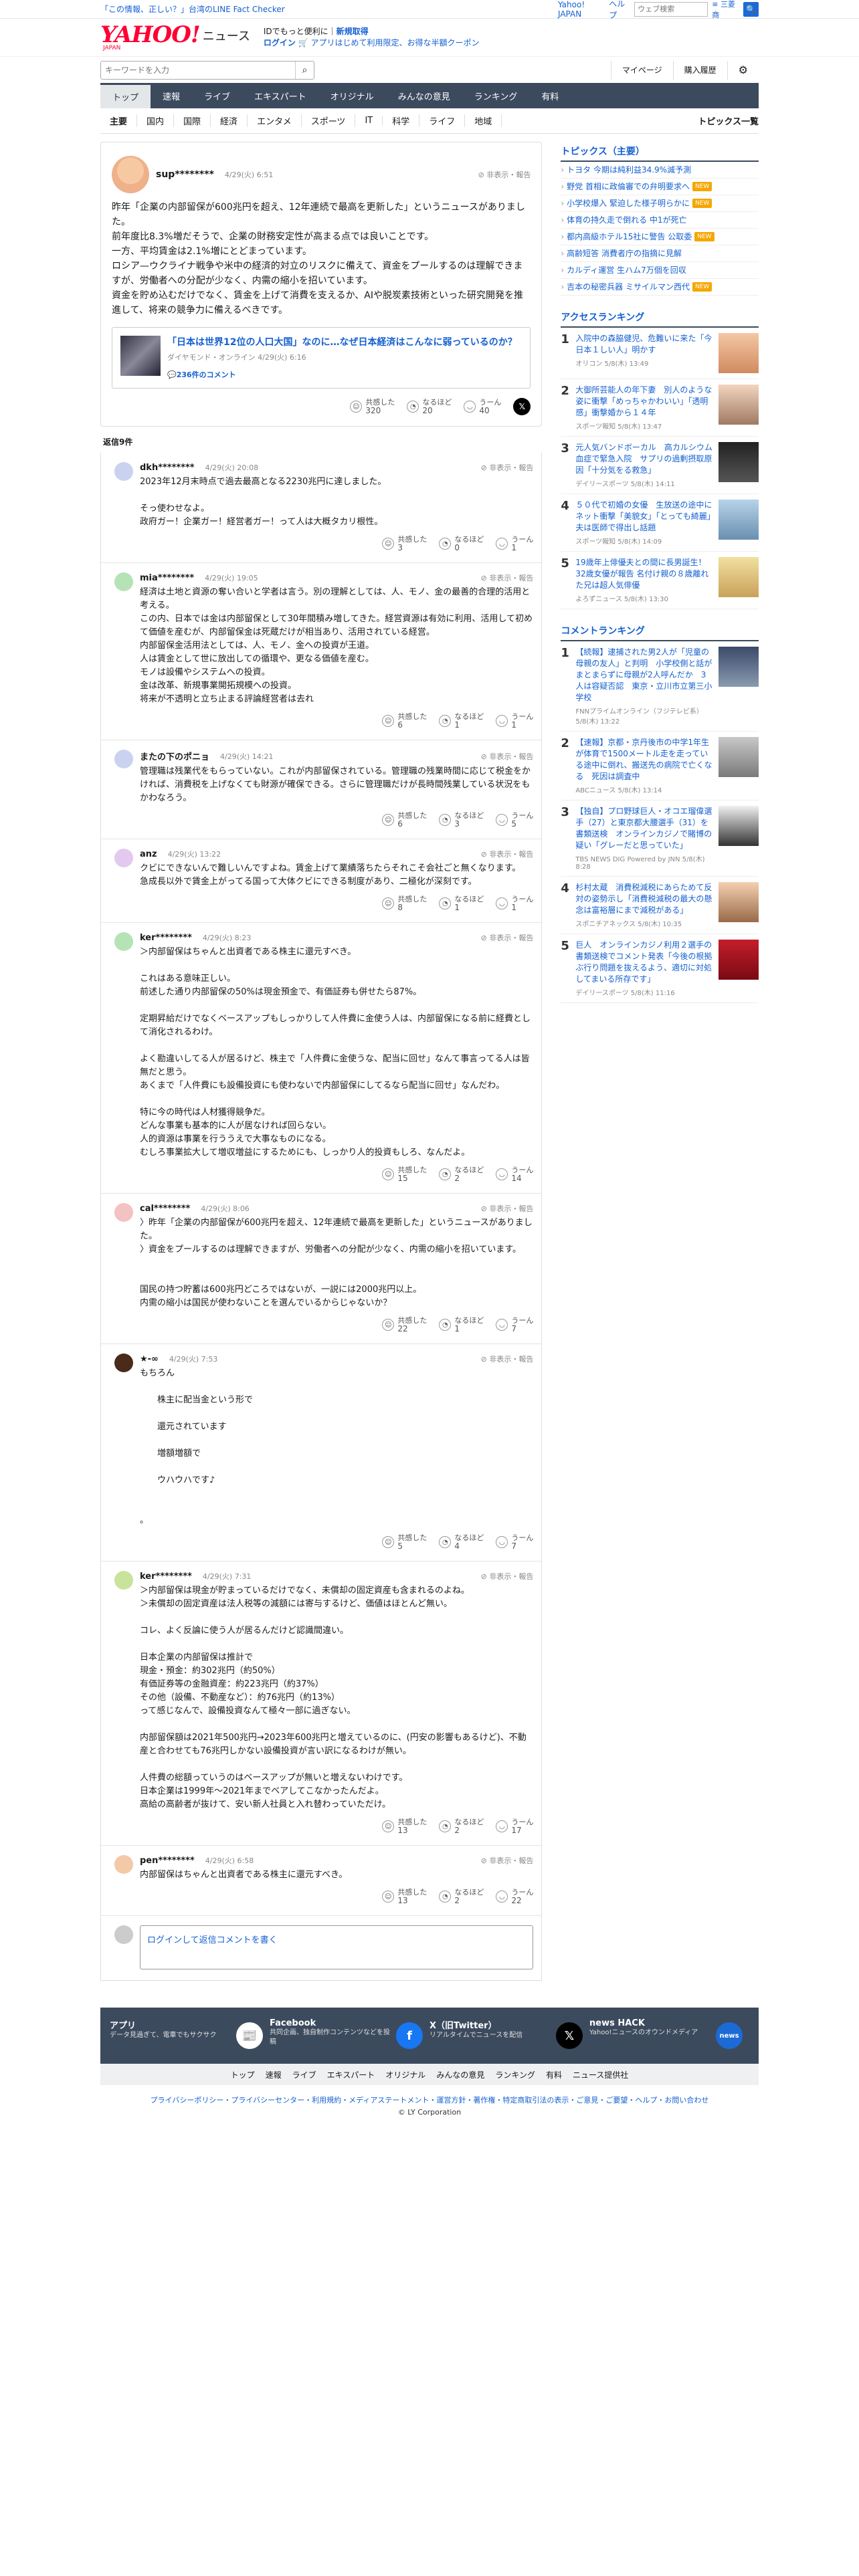 Image resolution: width=859 pixels, height=2576 pixels. What do you see at coordinates (581, 9) in the screenshot?
I see `yahoo-japan-link: Yahoo! JAPAN` at bounding box center [581, 9].